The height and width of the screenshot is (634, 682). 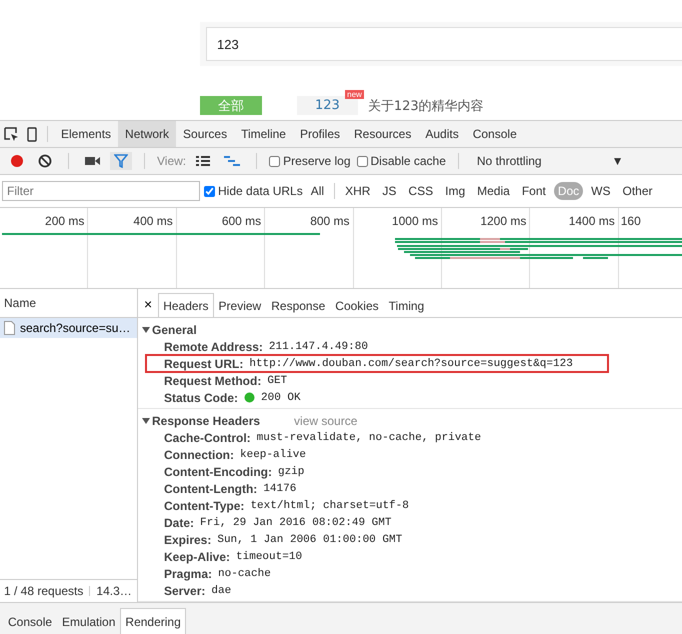 I want to click on header-name: Content-Length:, so click(x=211, y=489).